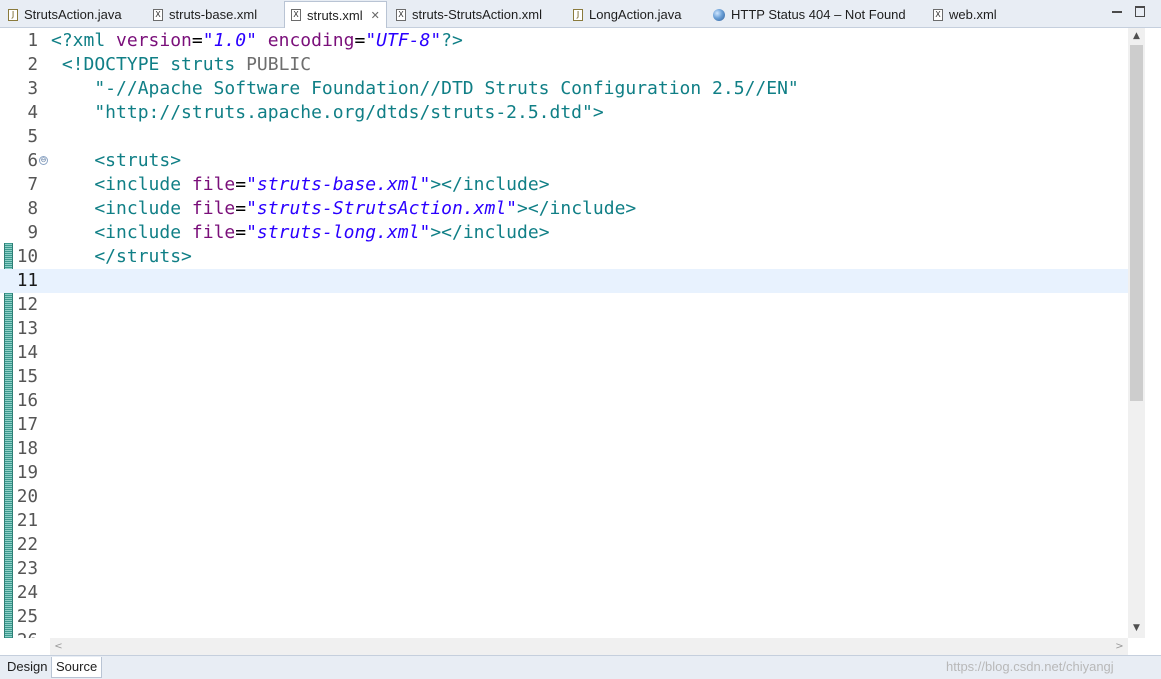 Image resolution: width=1161 pixels, height=679 pixels. I want to click on code-line: 2 <!DOCTYPE struts PUBLIC, so click(564, 65).